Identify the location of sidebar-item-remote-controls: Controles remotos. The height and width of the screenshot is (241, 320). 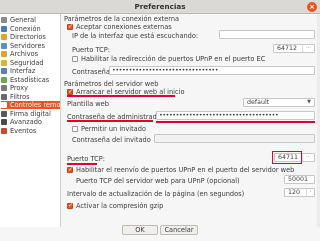
(36, 105).